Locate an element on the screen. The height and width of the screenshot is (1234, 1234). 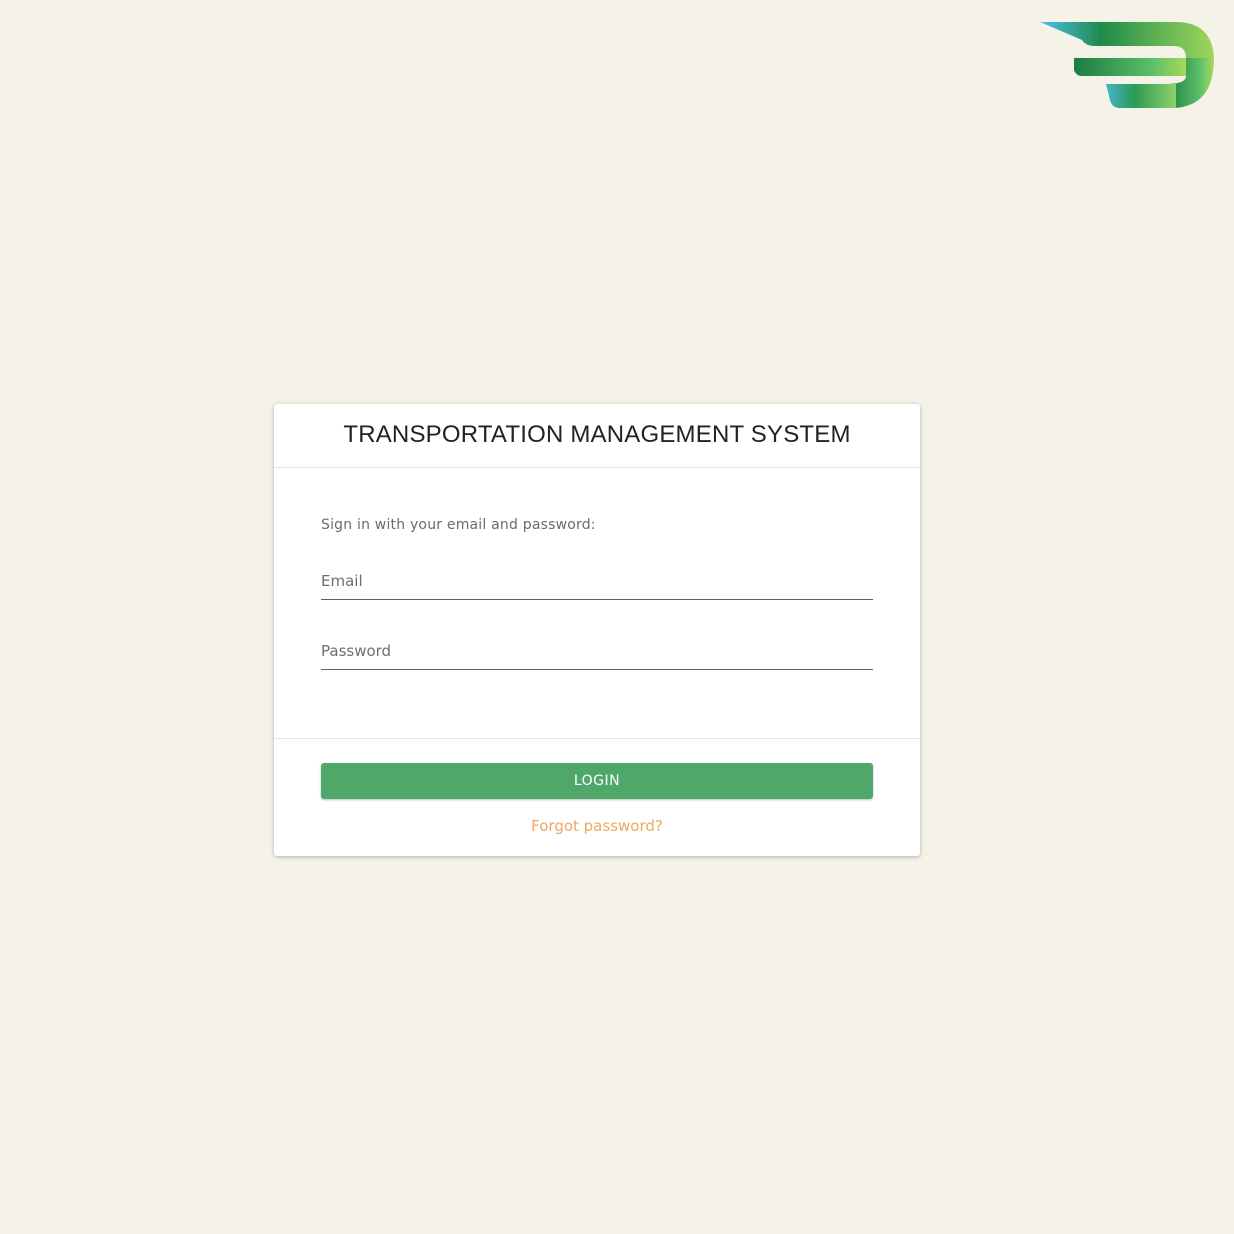
brand-logo-icon is located at coordinates (1127, 65).